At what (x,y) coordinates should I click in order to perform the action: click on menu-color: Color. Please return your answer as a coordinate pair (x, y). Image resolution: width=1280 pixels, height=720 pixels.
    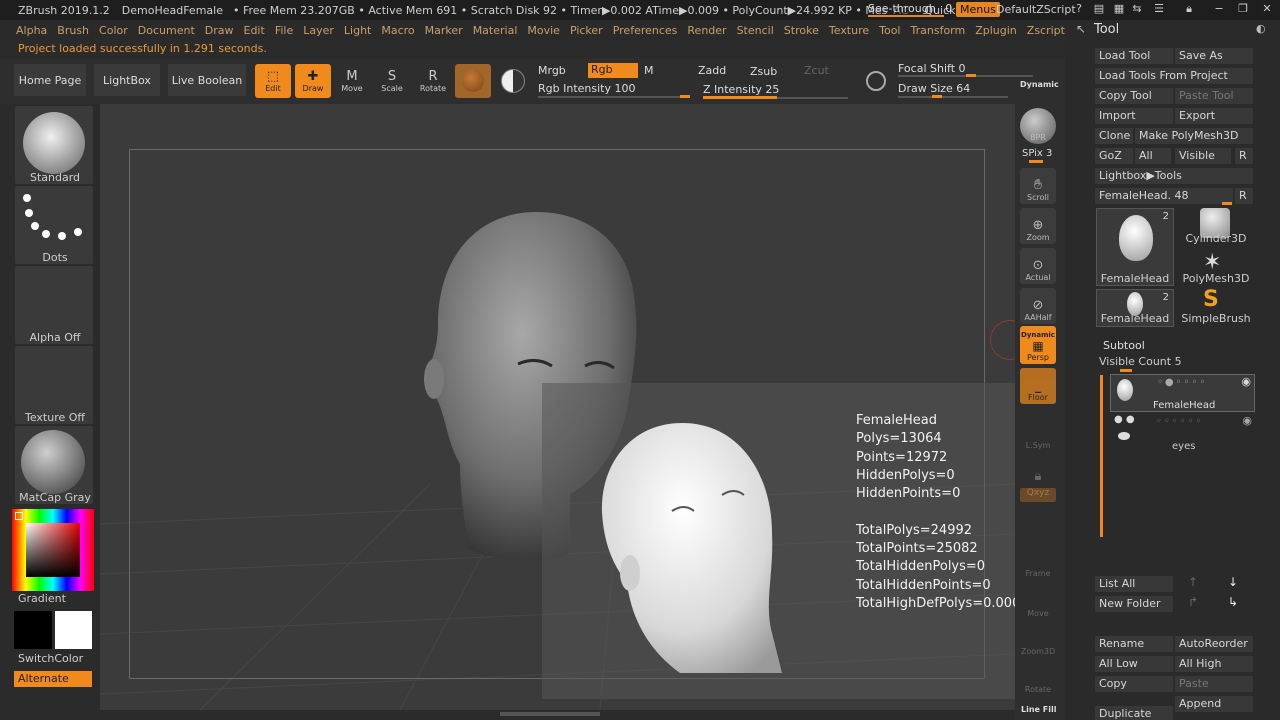
    Looking at the image, I should click on (113, 30).